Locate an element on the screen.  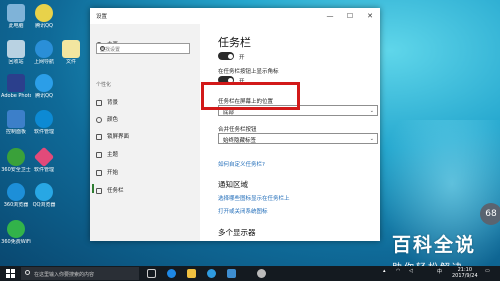
combine-label: 合并任务栏按钮 is located at coordinates (237, 130).